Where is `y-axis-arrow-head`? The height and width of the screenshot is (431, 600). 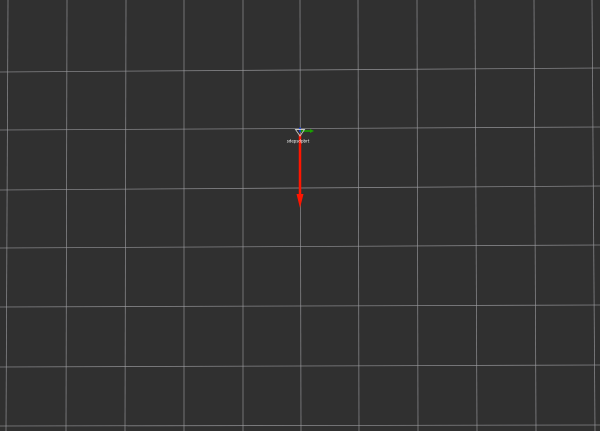
y-axis-arrow-head is located at coordinates (312, 131).